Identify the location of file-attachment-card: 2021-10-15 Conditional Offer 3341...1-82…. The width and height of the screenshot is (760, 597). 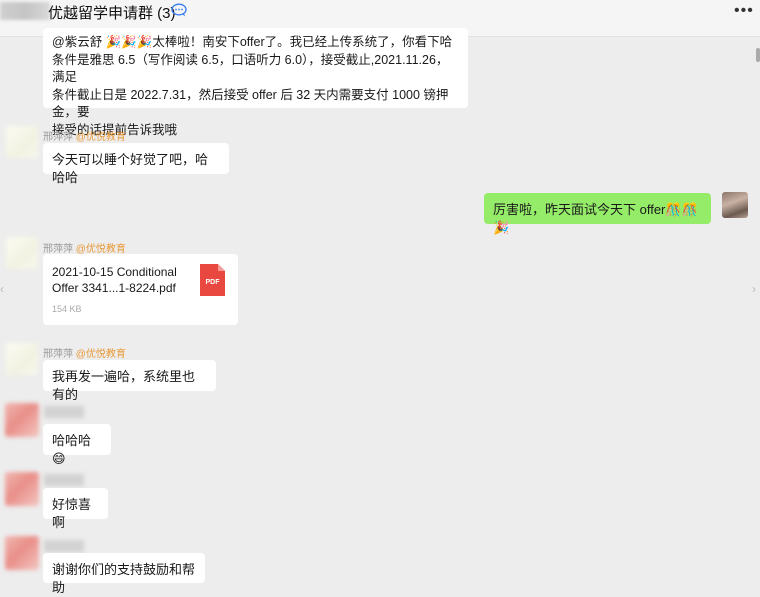
(140, 289).